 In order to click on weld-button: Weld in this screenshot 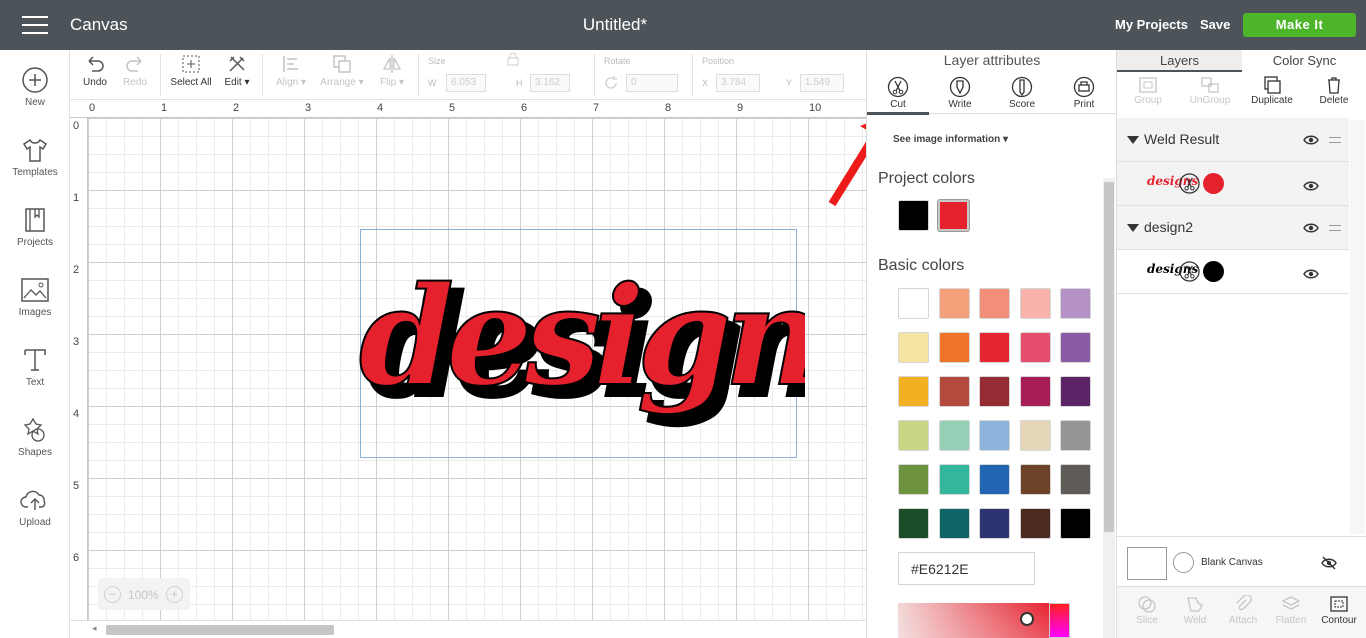, I will do `click(1195, 610)`.